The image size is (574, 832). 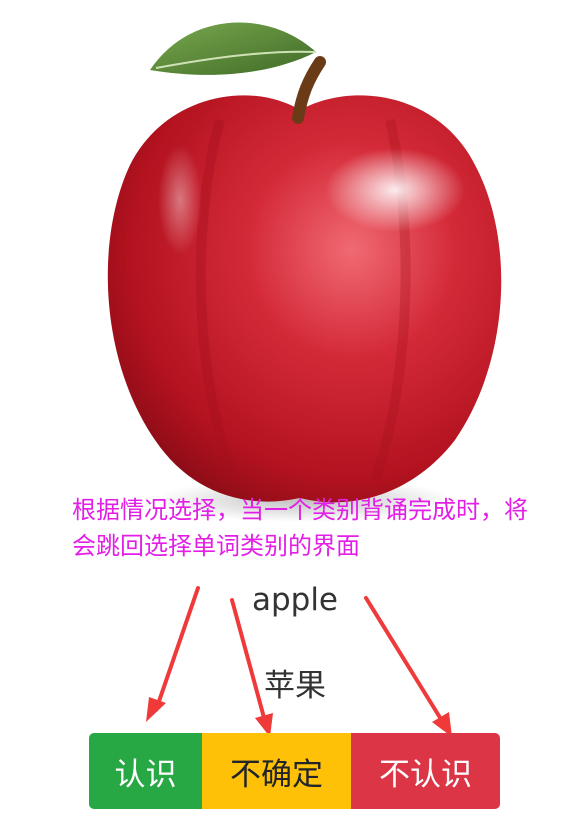 What do you see at coordinates (295, 600) in the screenshot?
I see `word-text: apple` at bounding box center [295, 600].